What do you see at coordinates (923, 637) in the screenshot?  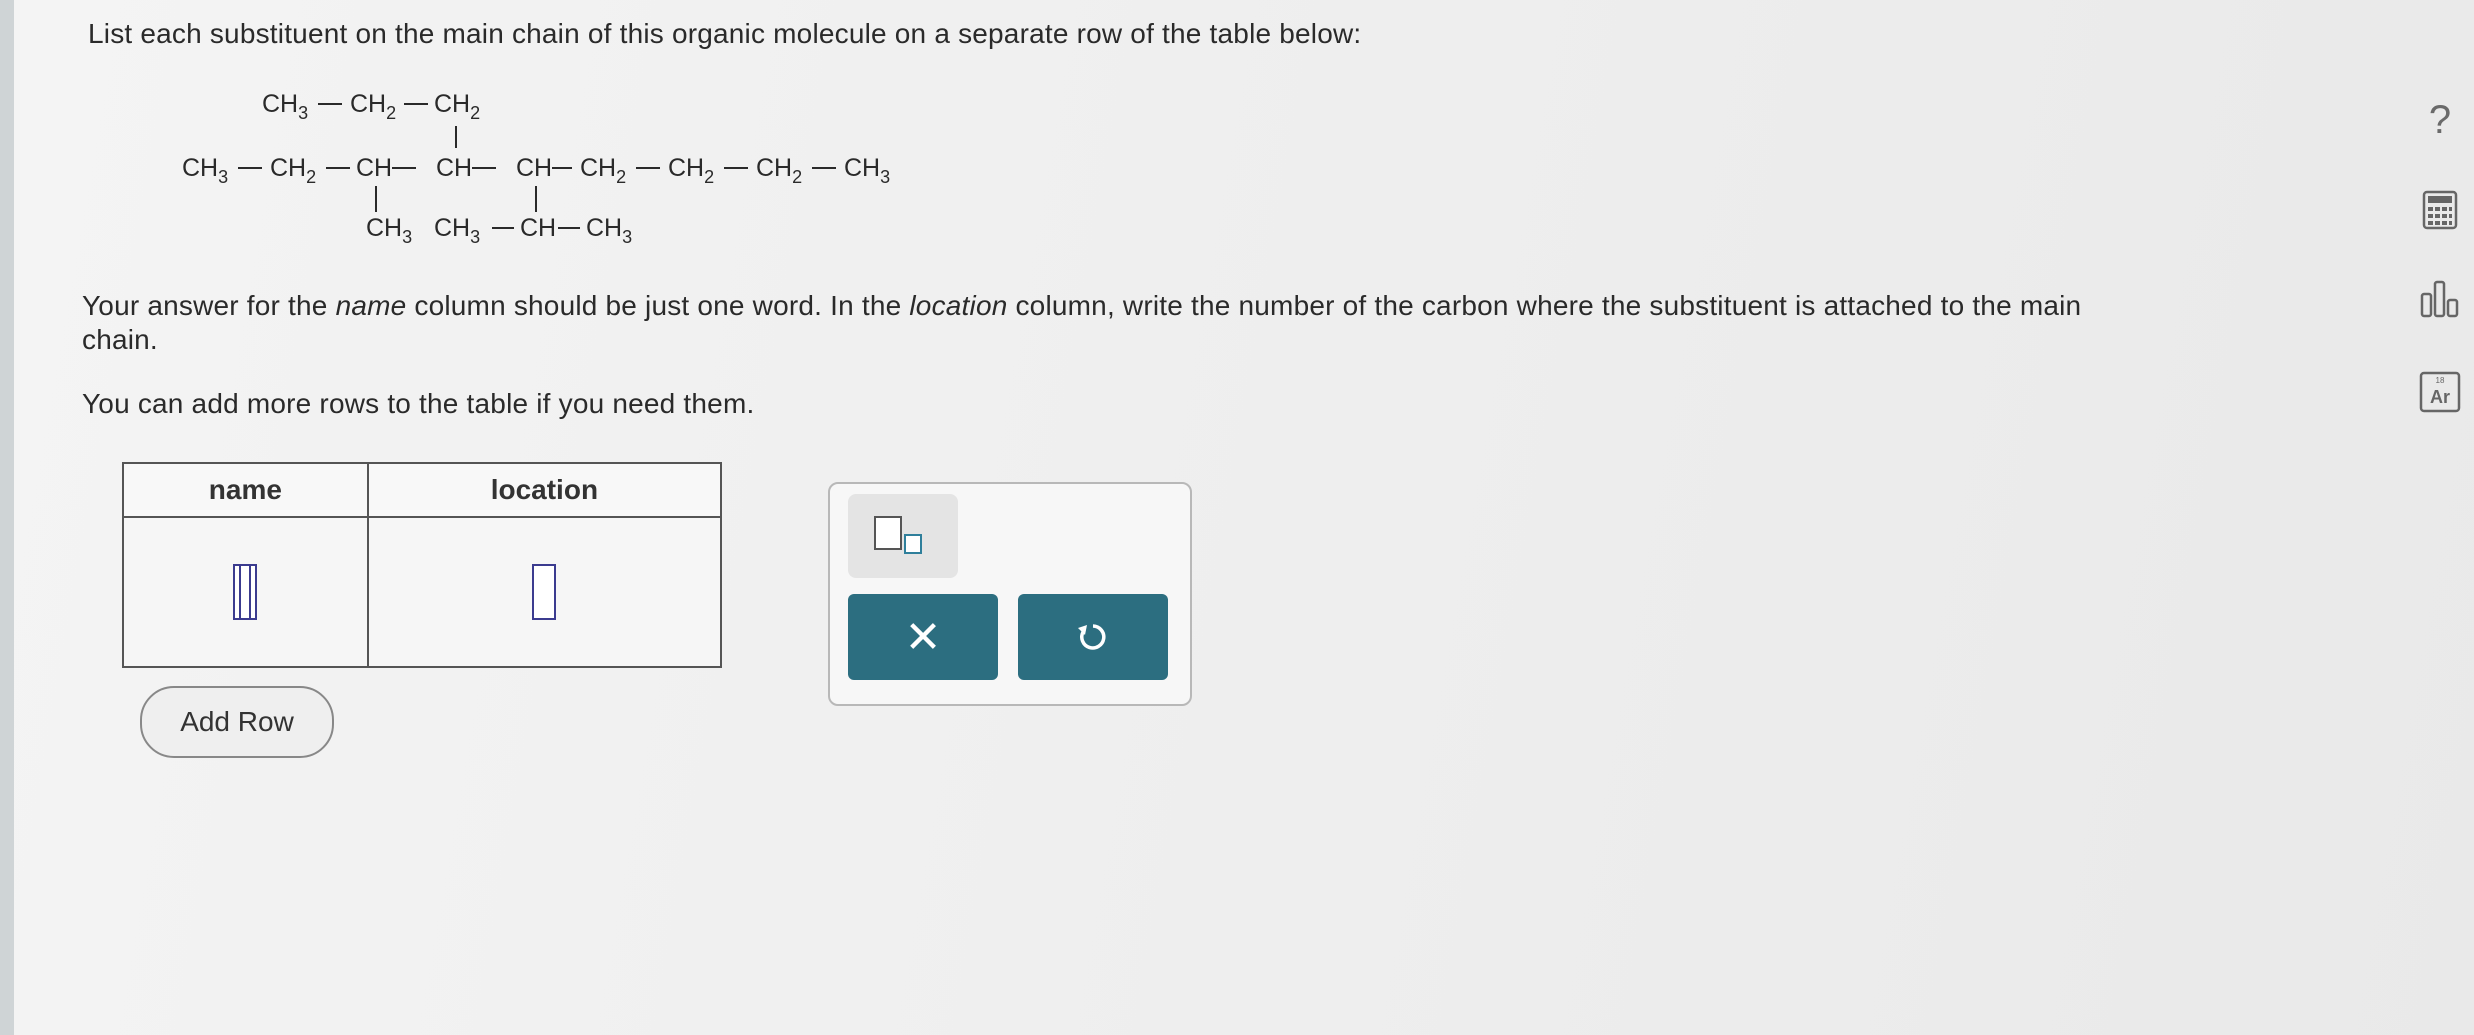 I see `clear-button: ✕` at bounding box center [923, 637].